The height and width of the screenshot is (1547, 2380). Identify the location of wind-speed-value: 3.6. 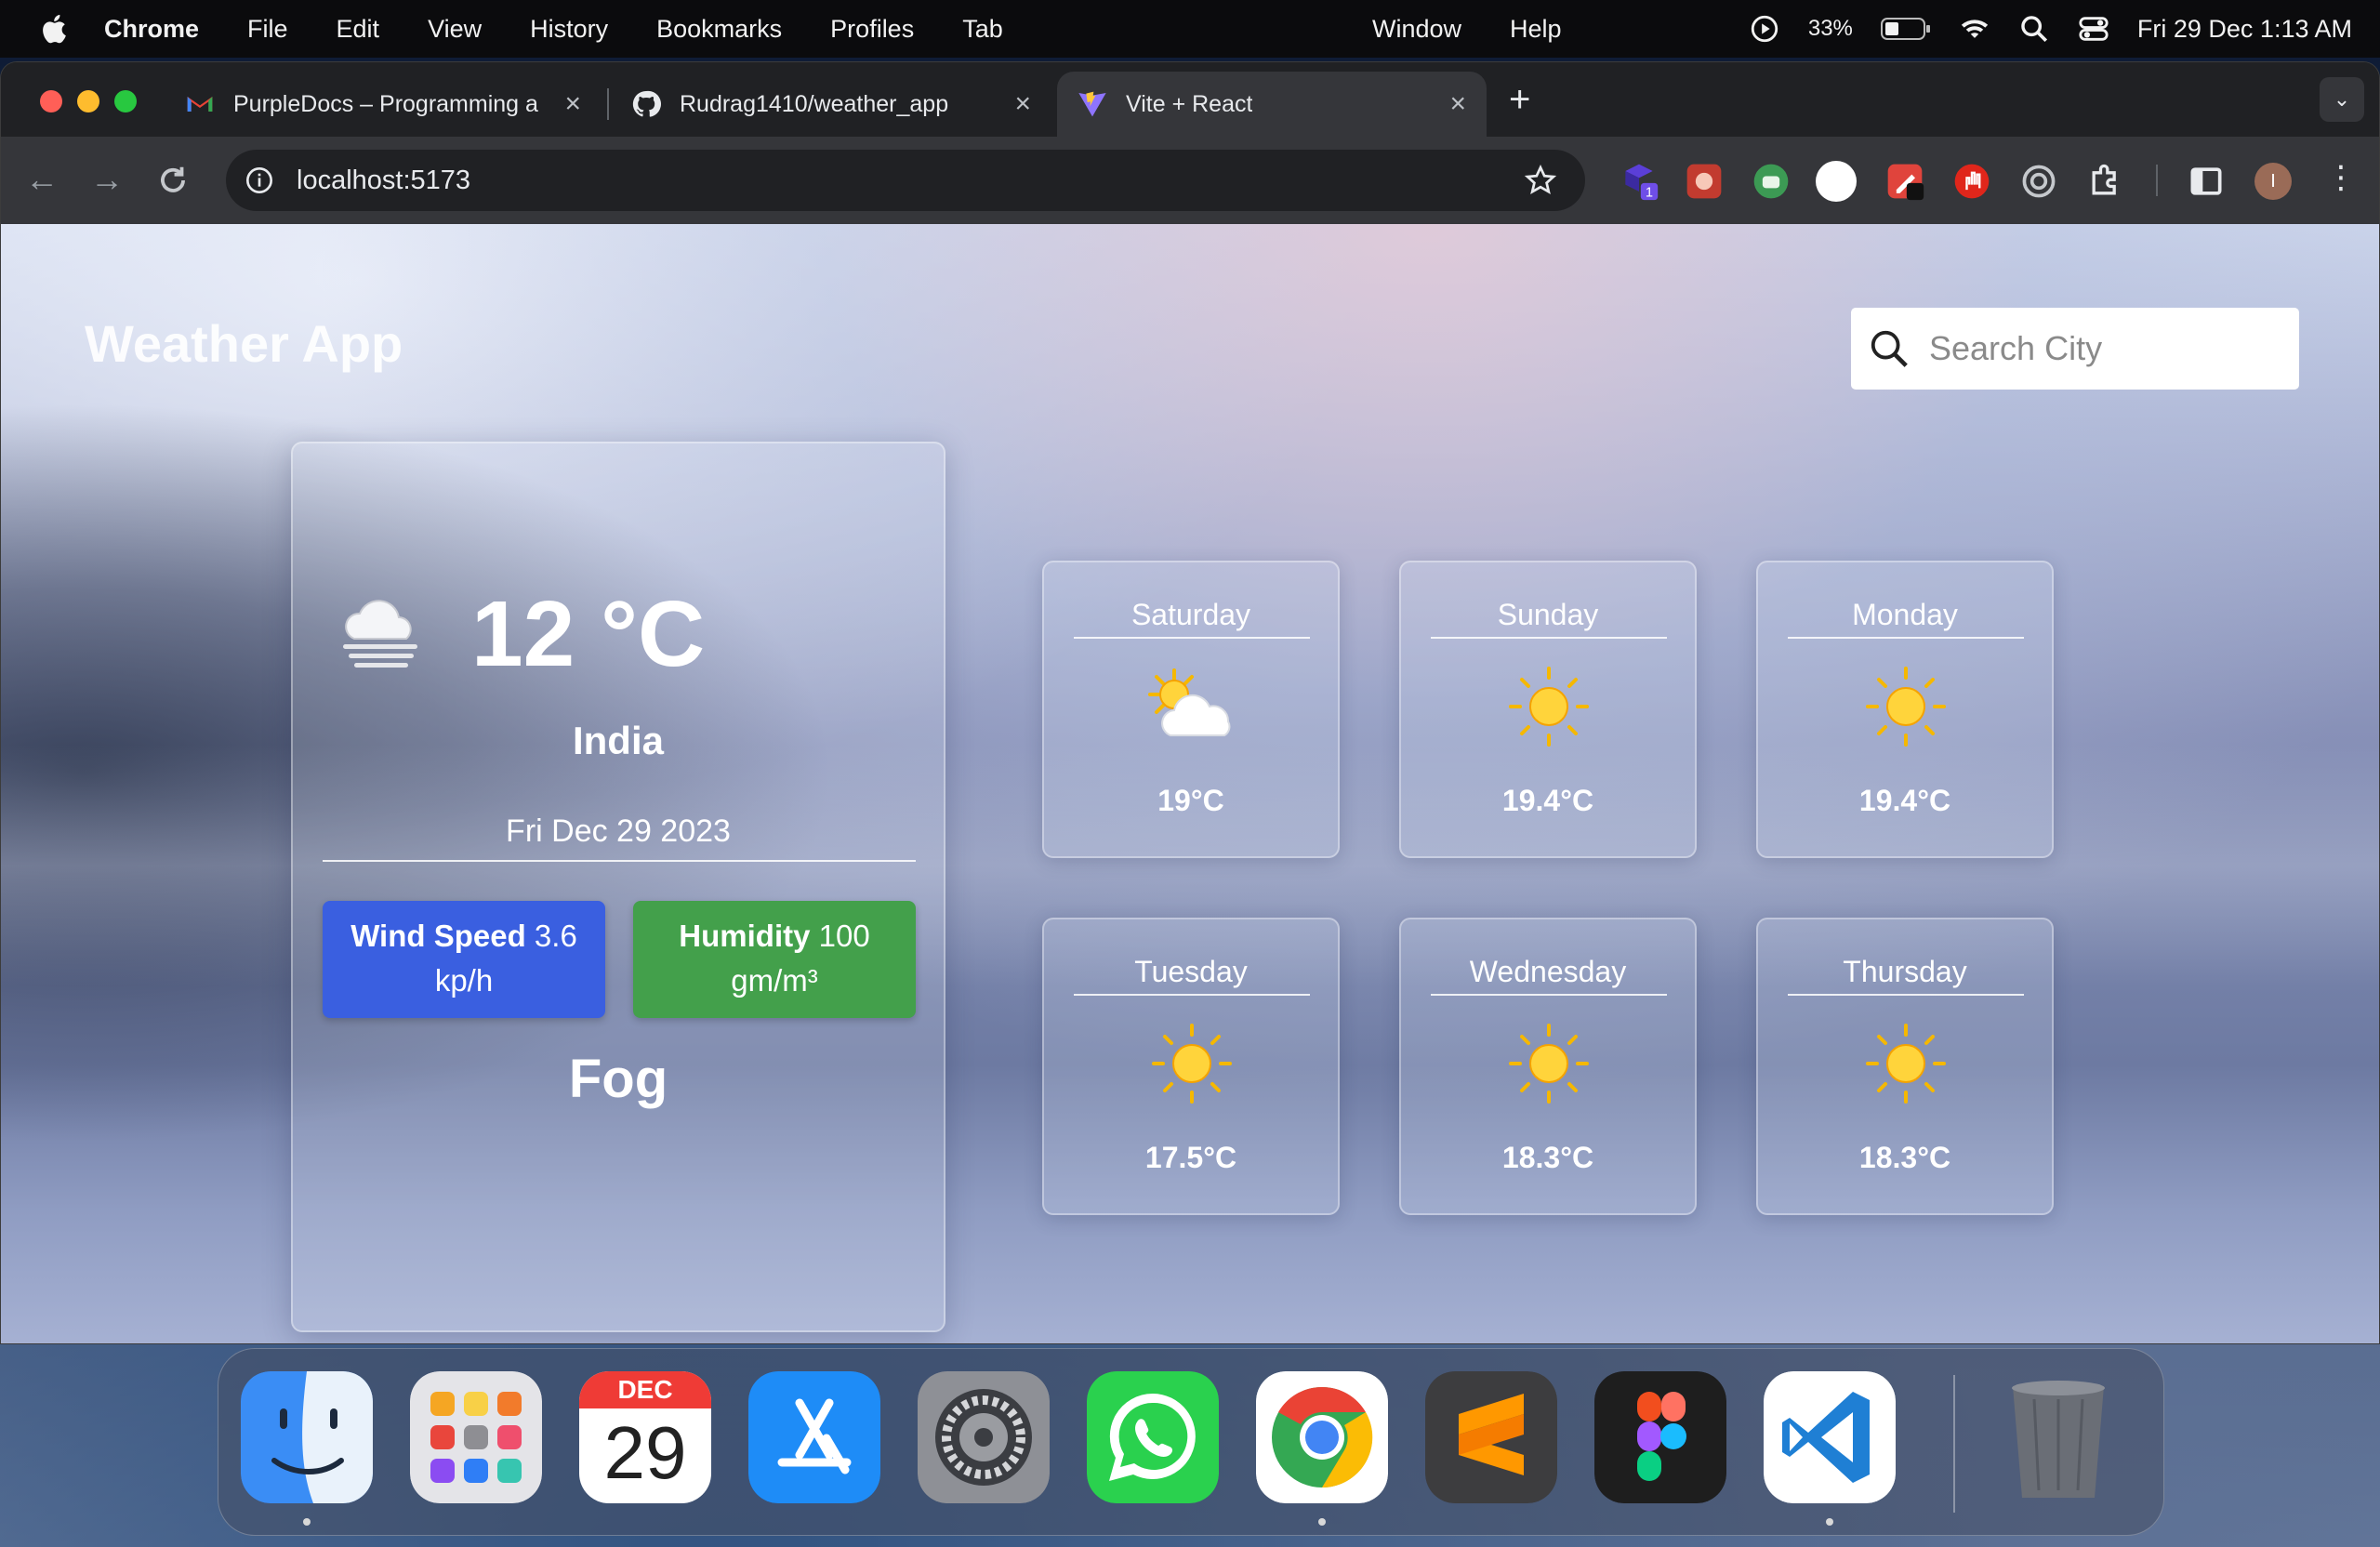
(555, 936).